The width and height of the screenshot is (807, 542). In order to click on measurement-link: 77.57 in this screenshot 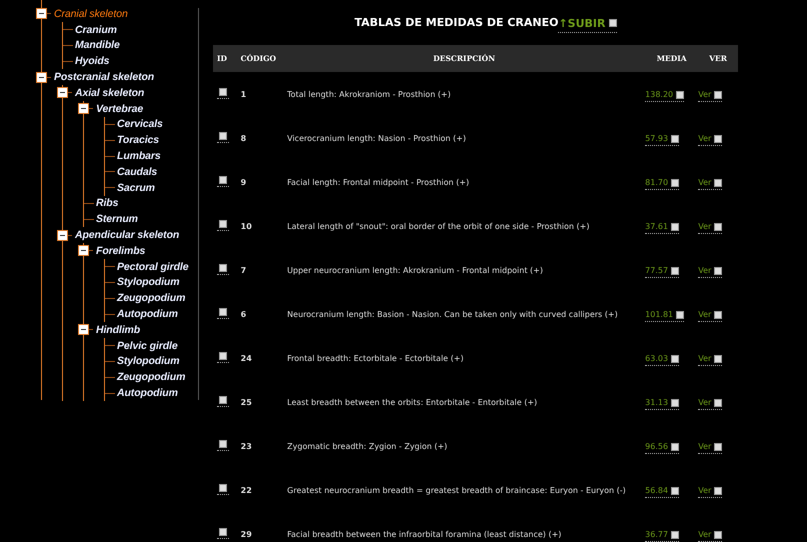, I will do `click(662, 272)`.